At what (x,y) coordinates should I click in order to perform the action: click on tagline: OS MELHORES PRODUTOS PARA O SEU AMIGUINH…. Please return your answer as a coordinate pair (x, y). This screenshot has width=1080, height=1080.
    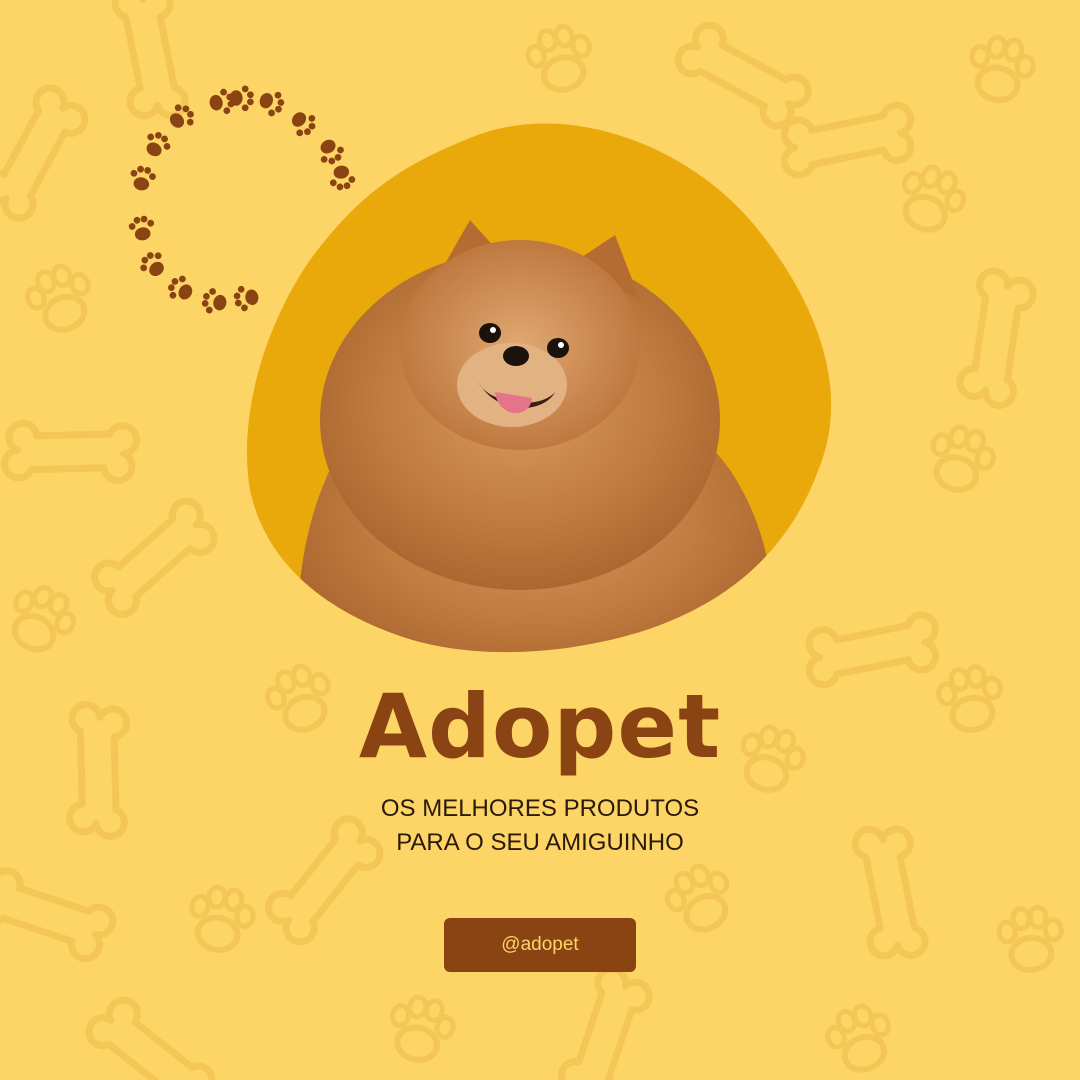
    Looking at the image, I should click on (540, 826).